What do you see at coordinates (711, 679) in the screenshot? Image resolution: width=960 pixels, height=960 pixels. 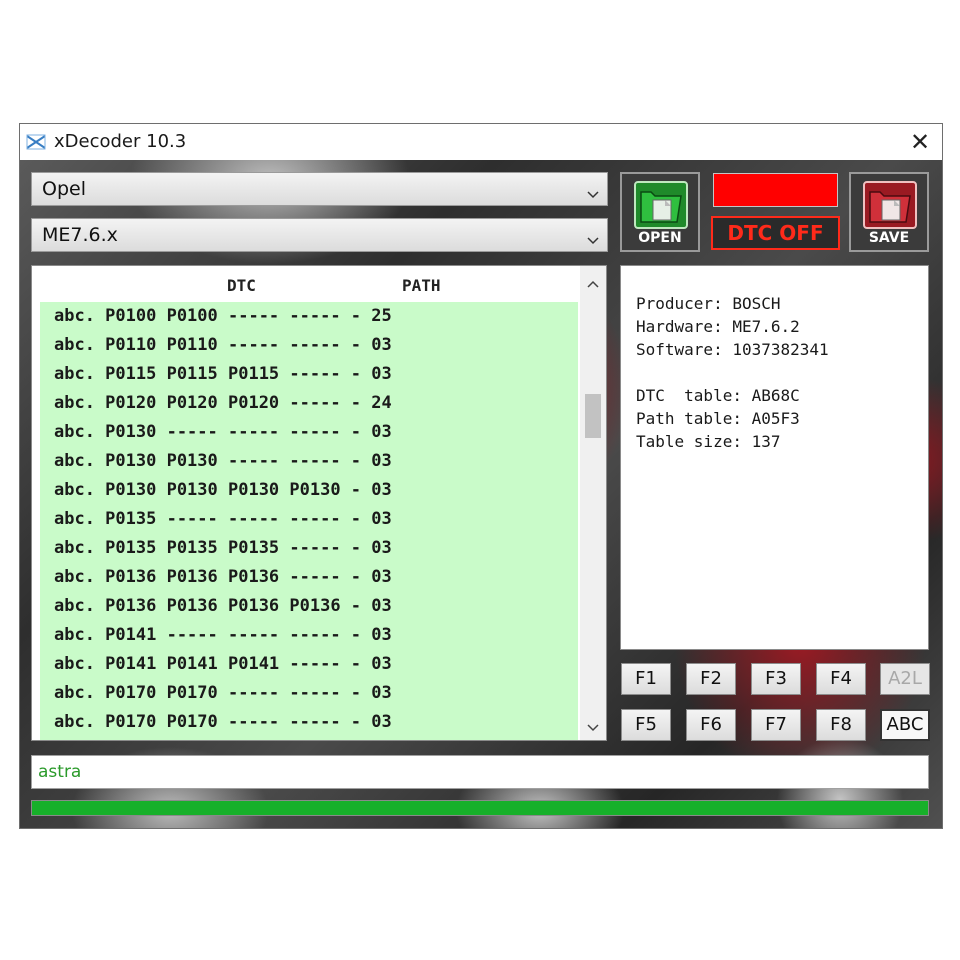 I see `f2-button: F2` at bounding box center [711, 679].